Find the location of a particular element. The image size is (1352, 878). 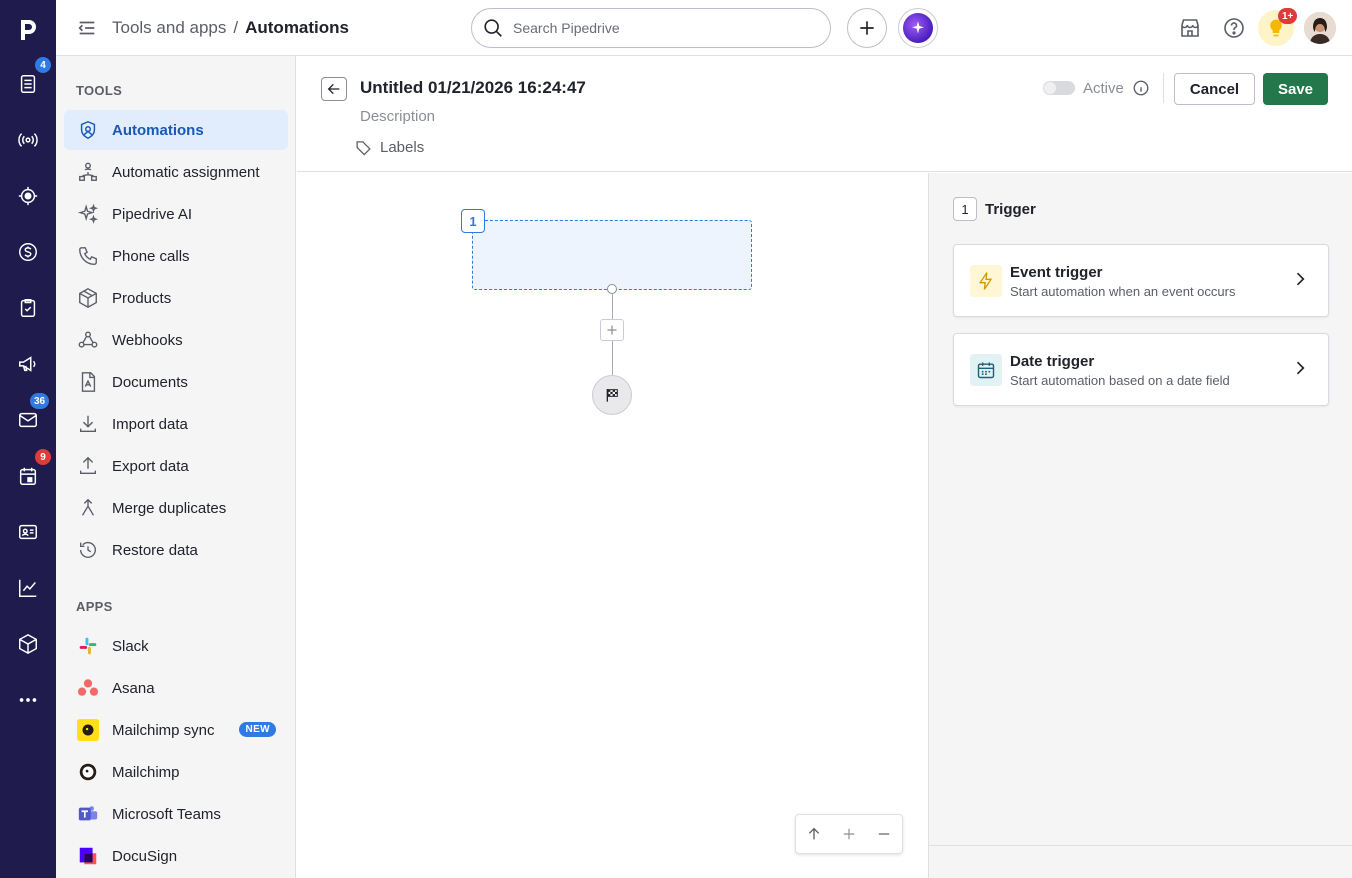

sidebar-item-microsoft-teams: Microsoft Teams is located at coordinates (176, 814).